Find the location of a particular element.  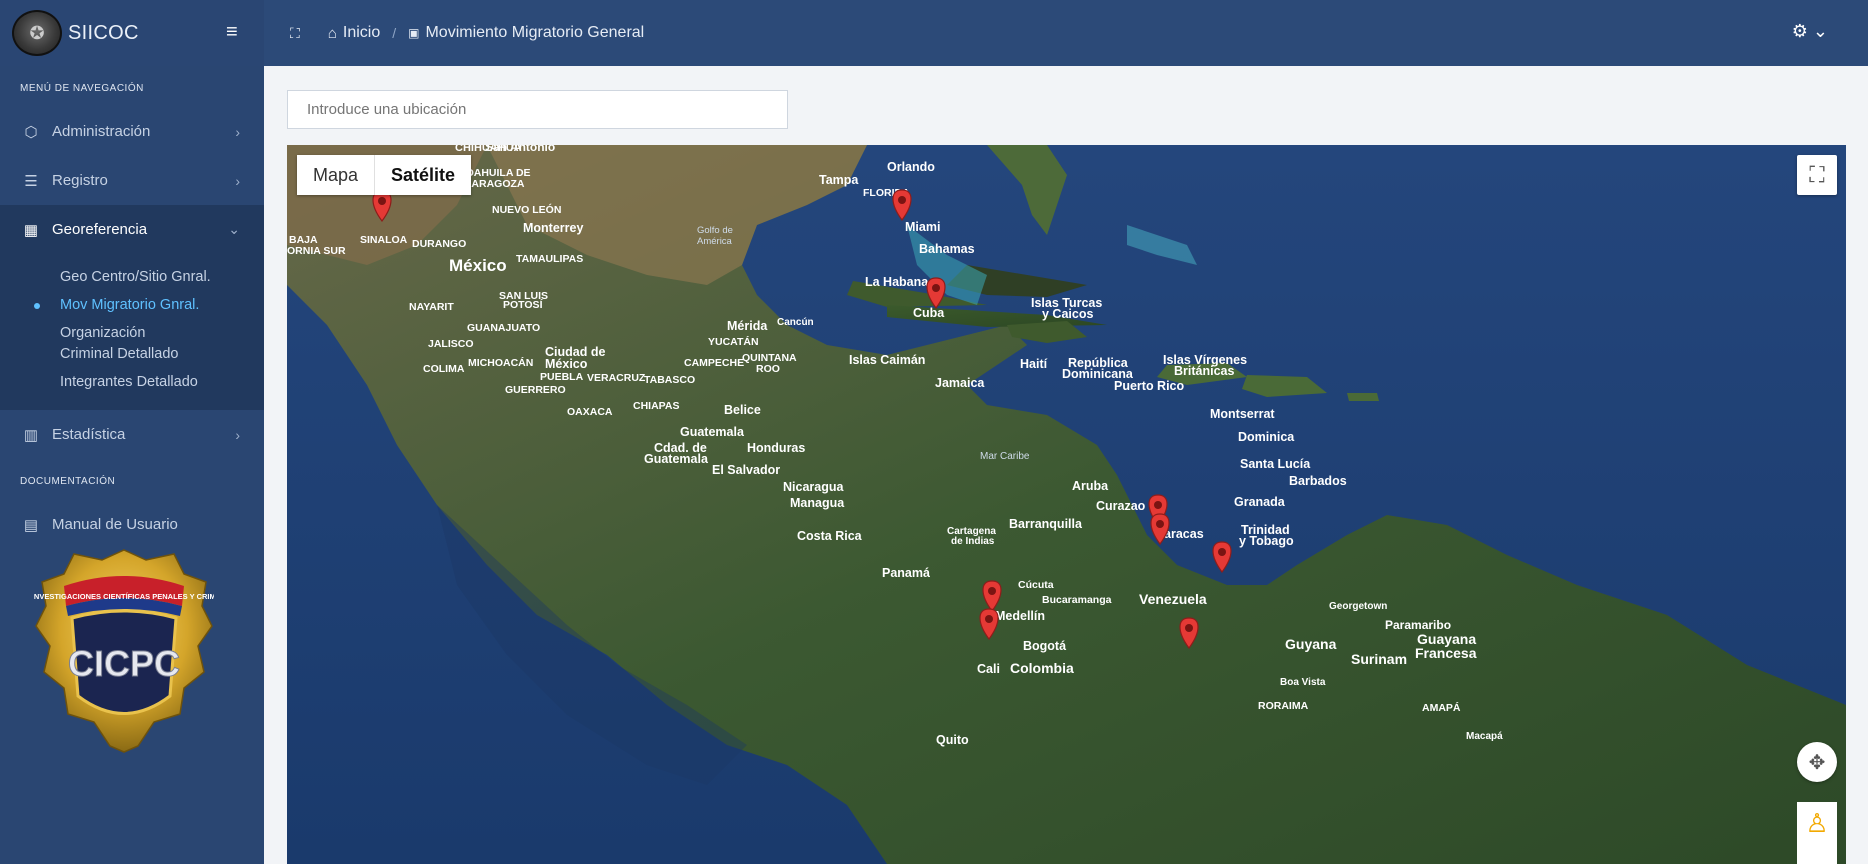

nav-section-header: MENÚ DE NAVEGACIÓN is located at coordinates (82, 88).